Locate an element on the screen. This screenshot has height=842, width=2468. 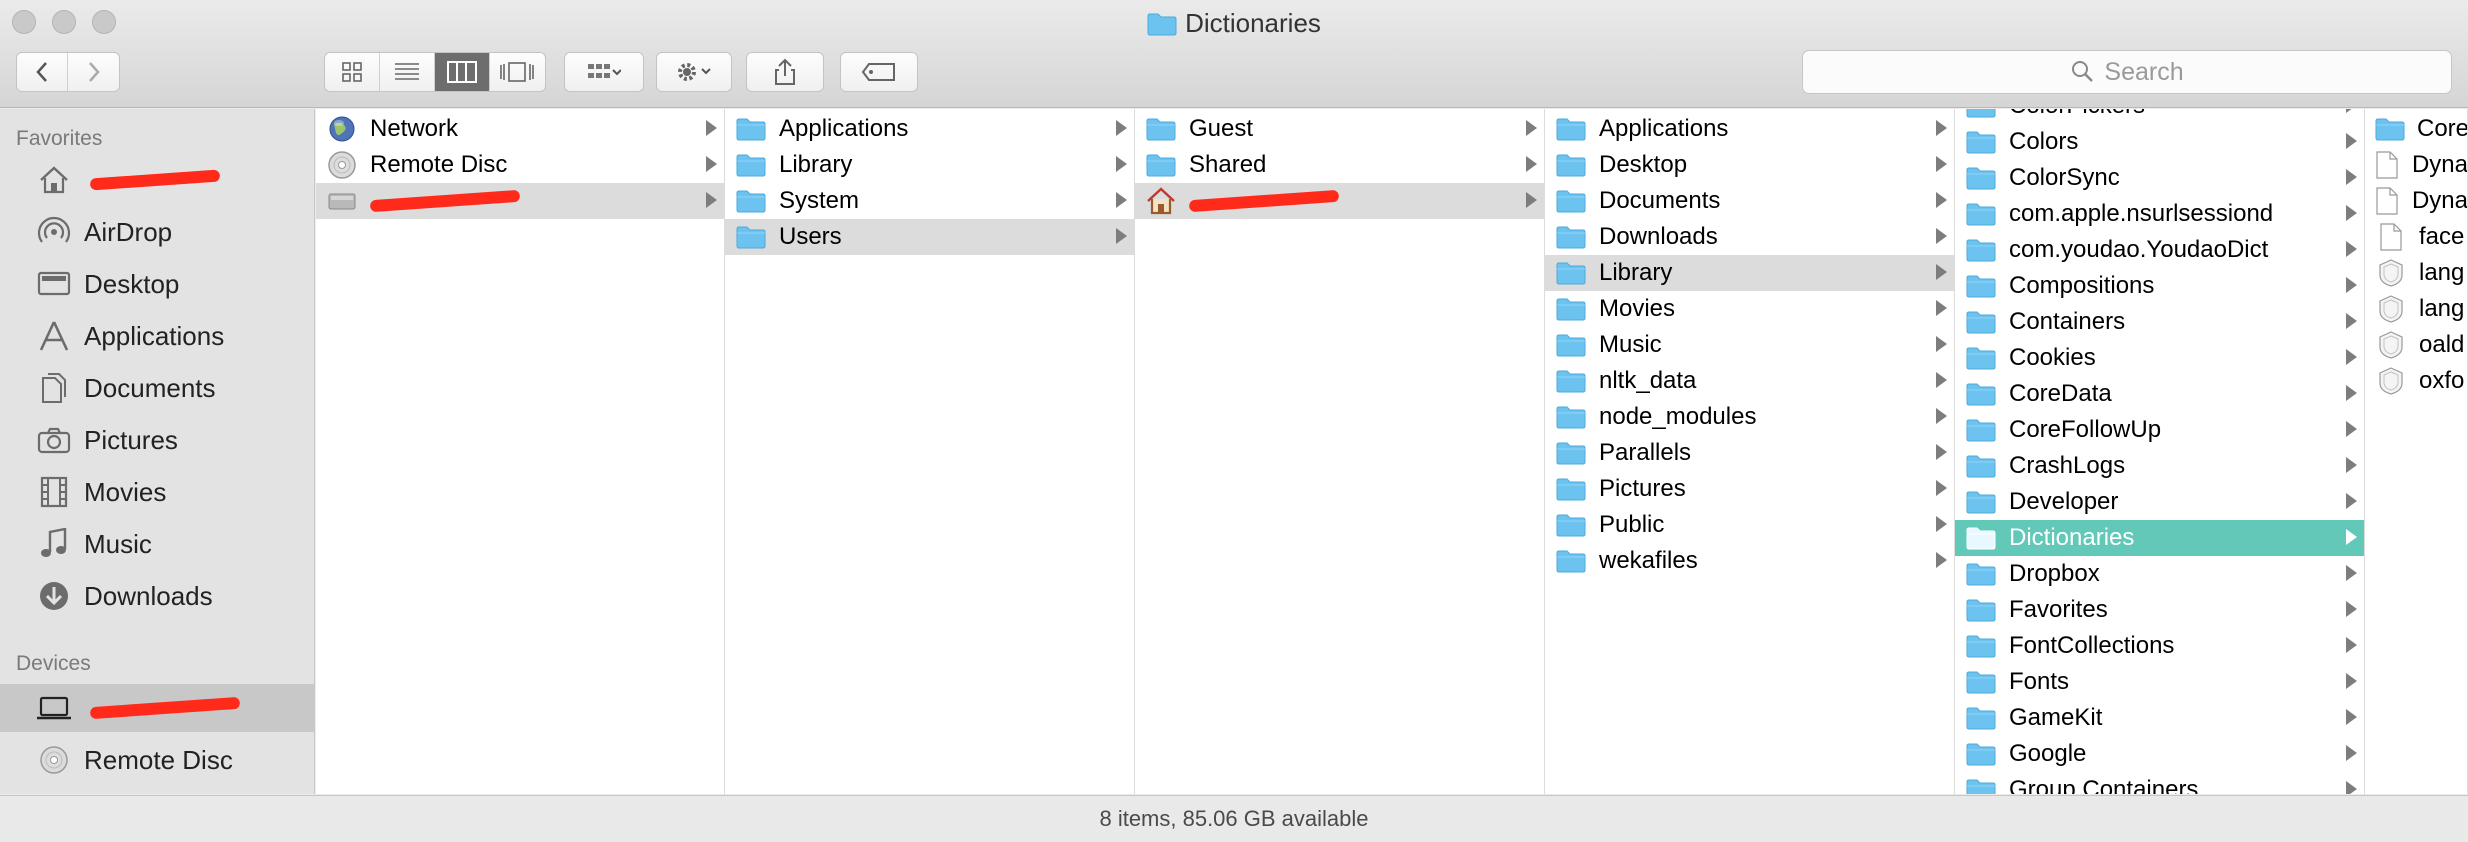
chevron-left-icon is located at coordinates (41, 72).